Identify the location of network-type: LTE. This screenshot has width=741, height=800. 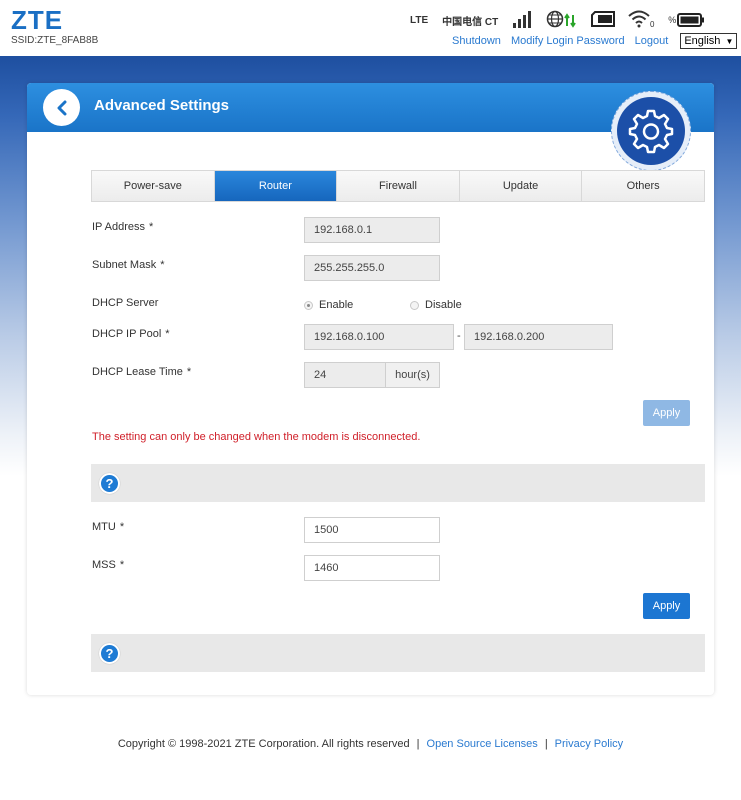
(419, 20).